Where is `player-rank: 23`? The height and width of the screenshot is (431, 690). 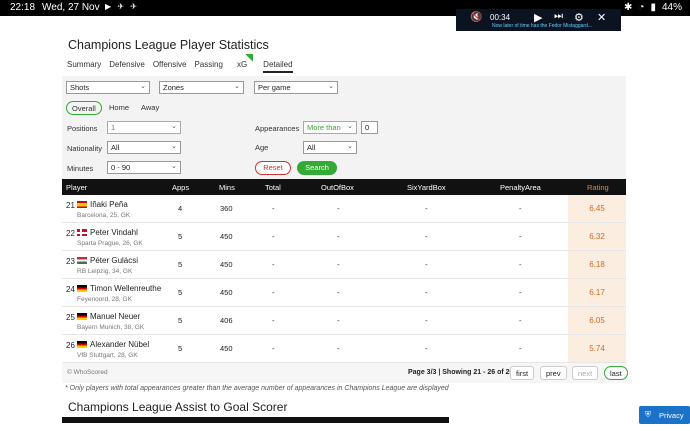 player-rank: 23 is located at coordinates (70, 261).